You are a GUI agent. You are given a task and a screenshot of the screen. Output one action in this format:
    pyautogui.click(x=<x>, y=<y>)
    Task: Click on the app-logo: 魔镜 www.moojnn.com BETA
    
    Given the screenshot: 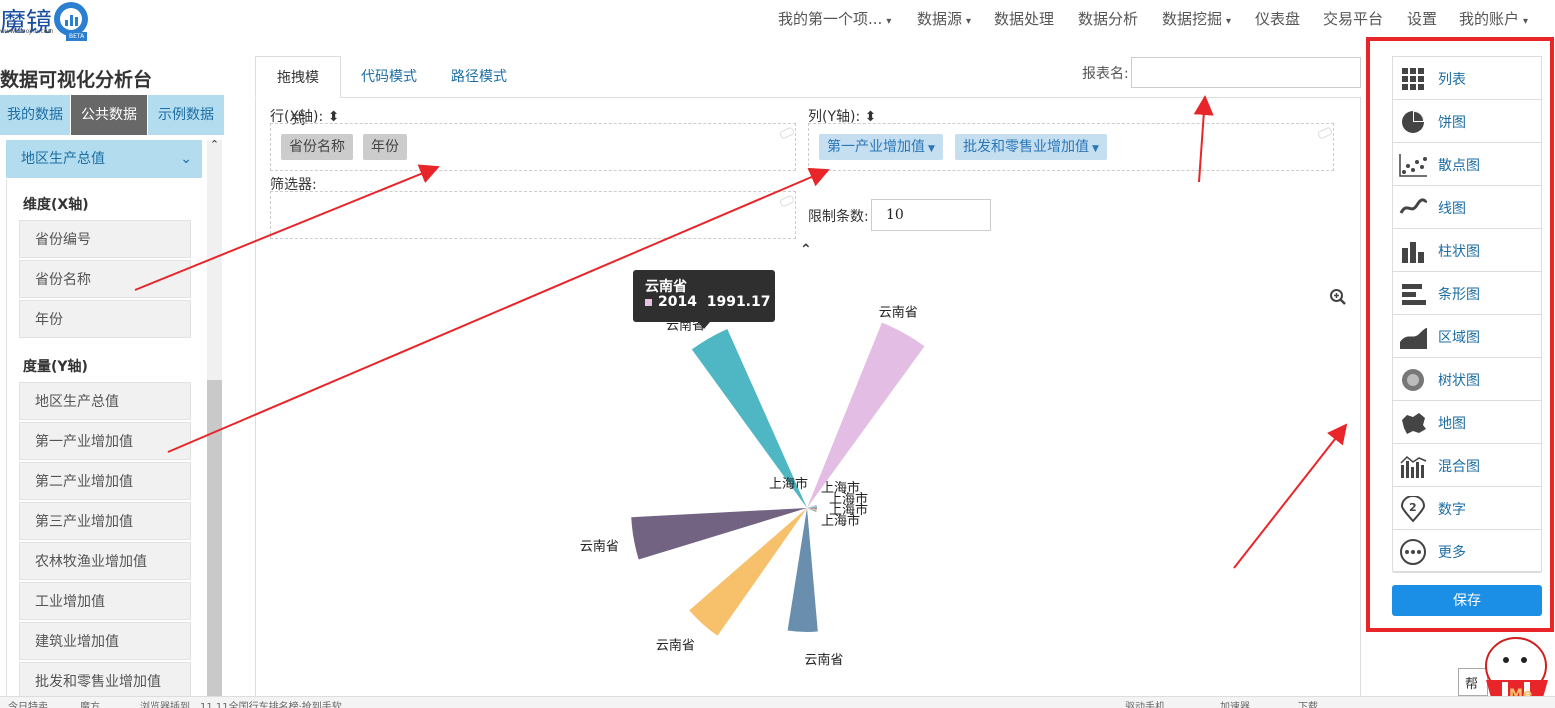 What is the action you would take?
    pyautogui.click(x=50, y=22)
    